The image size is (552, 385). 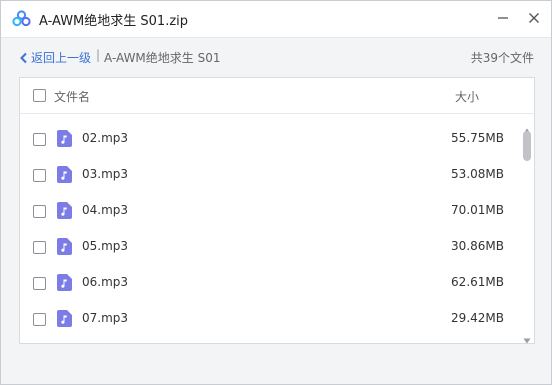 What do you see at coordinates (105, 210) in the screenshot?
I see `file-name: 04.mp3` at bounding box center [105, 210].